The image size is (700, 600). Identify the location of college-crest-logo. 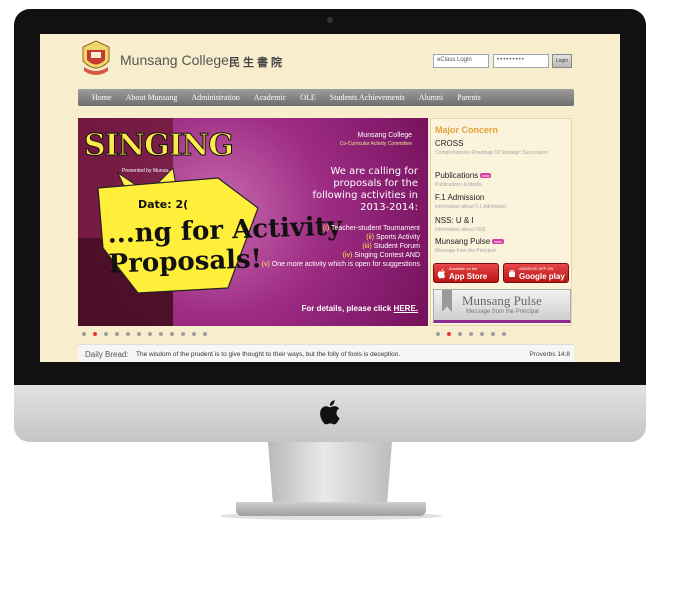
(96, 58).